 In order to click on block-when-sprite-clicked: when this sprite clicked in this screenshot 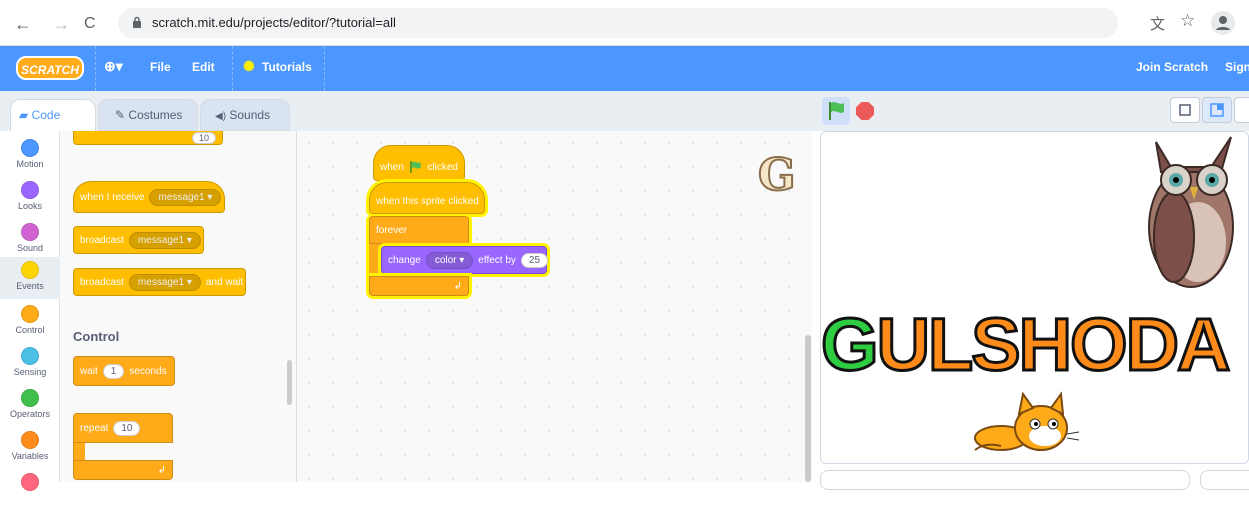, I will do `click(427, 198)`.